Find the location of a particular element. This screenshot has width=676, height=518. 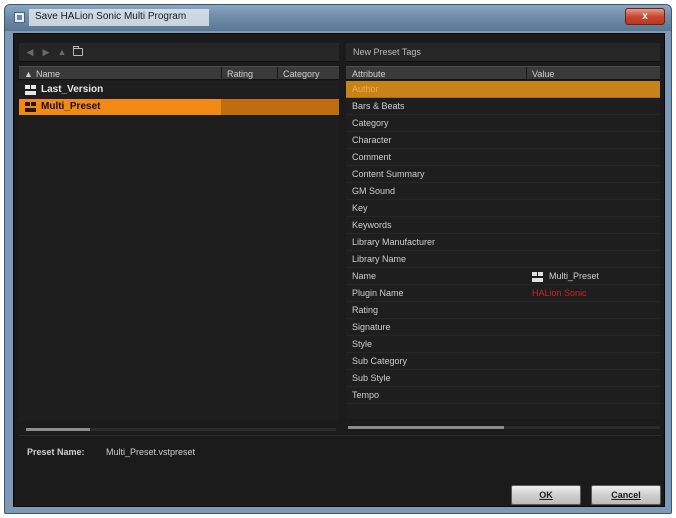

attribute-label: Sub Style is located at coordinates (371, 378).